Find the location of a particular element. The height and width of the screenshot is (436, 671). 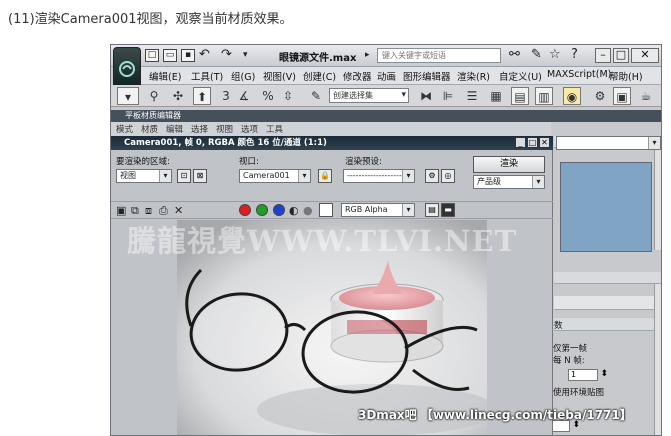

linecg-watermark: 3Dmax吧 【www.linecg.com/tieba/1771】 is located at coordinates (495, 415).